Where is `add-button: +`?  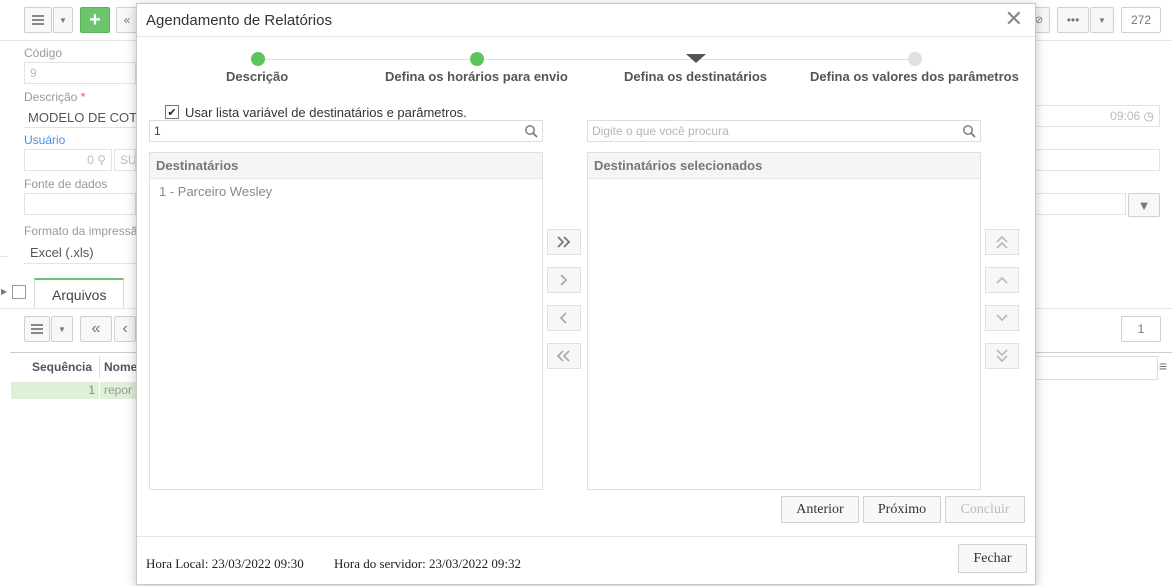 add-button: + is located at coordinates (95, 20).